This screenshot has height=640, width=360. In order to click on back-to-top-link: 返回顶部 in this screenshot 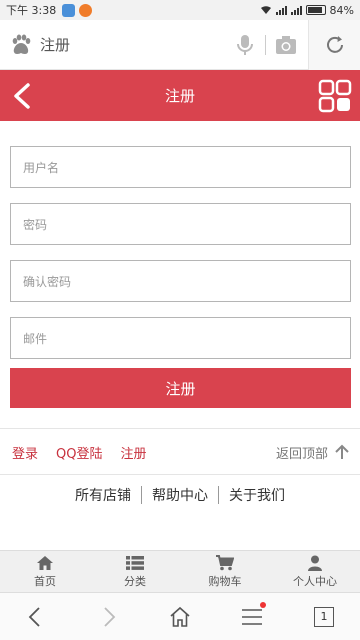, I will do `click(313, 452)`.